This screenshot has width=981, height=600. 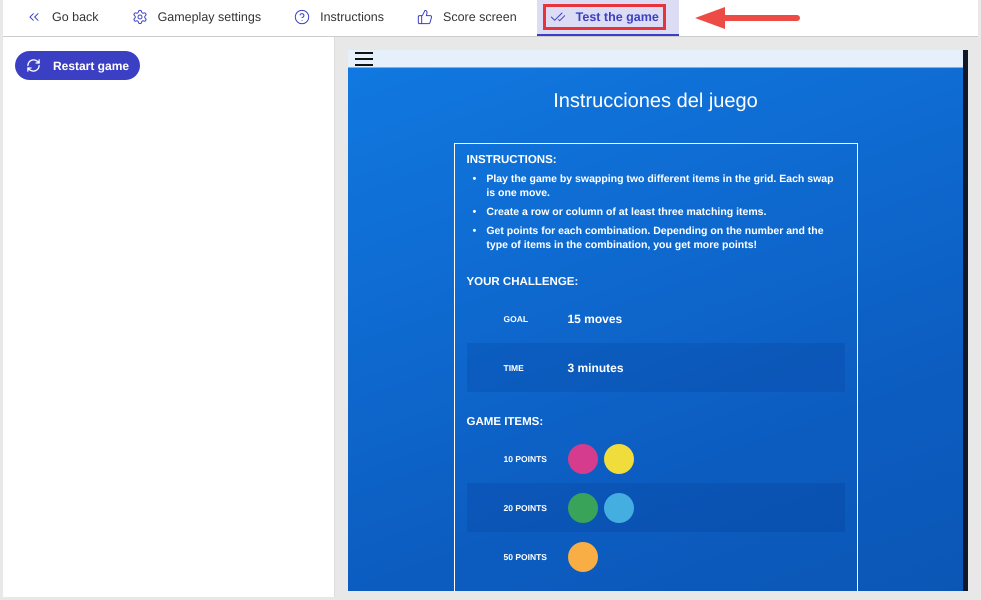 What do you see at coordinates (364, 59) in the screenshot?
I see `menu-icon` at bounding box center [364, 59].